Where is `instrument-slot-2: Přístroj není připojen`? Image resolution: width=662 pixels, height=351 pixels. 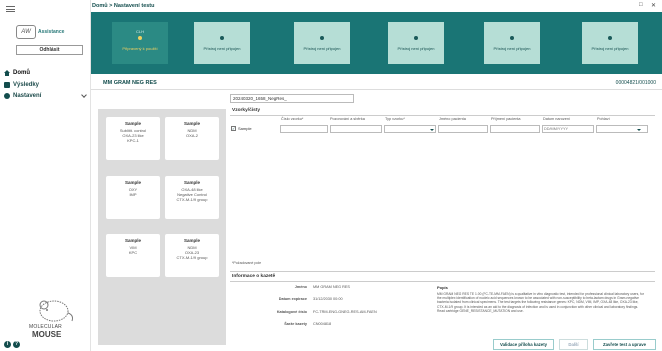 instrument-slot-2: Přístroj není připojen is located at coordinates (222, 43).